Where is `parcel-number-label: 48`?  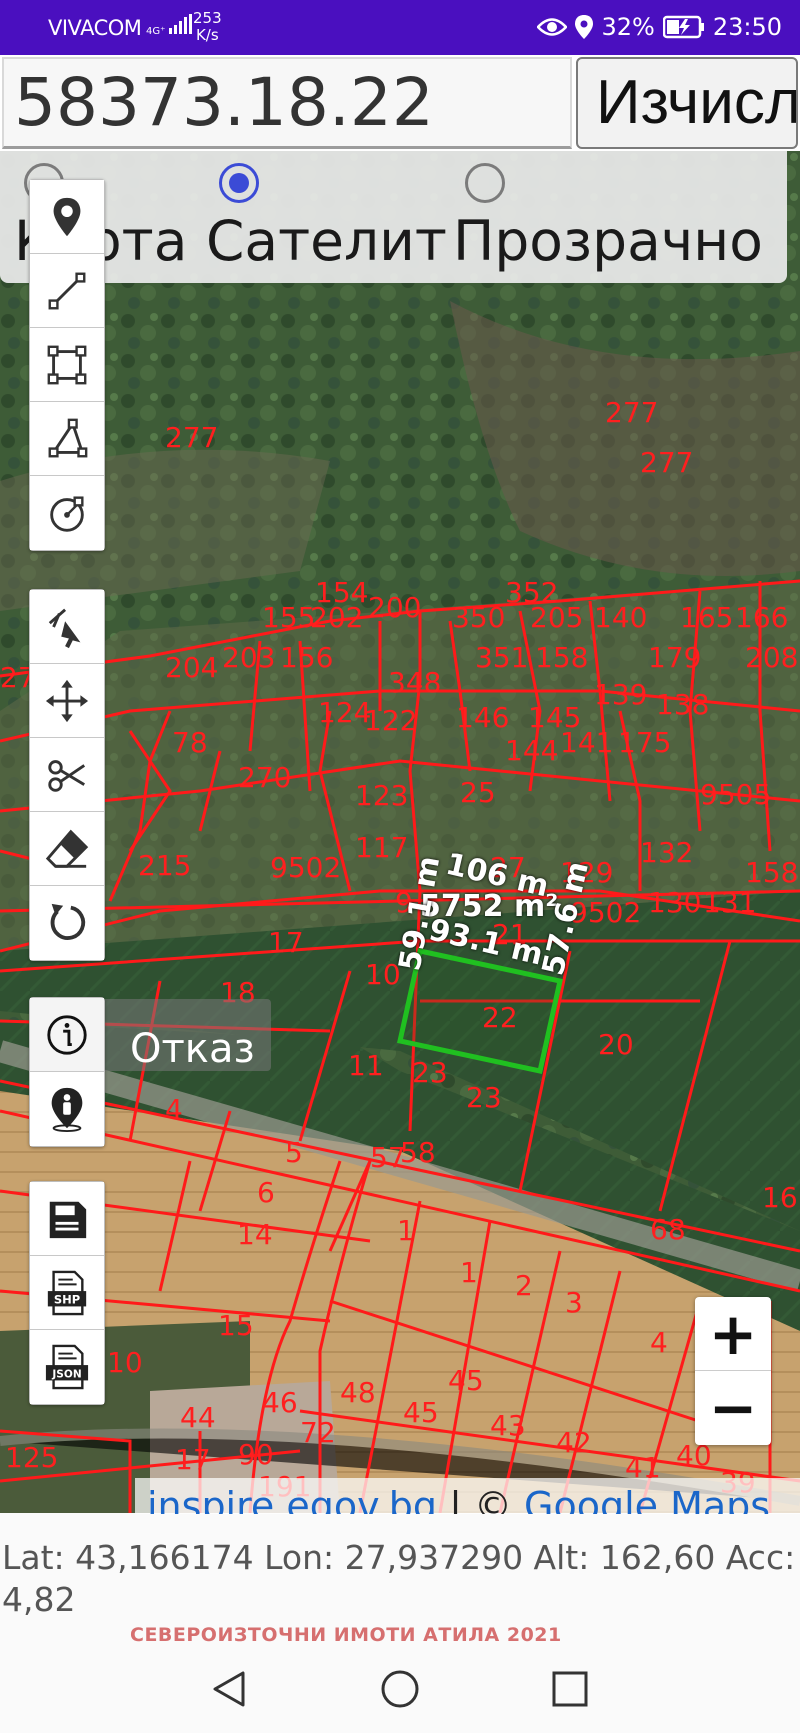 parcel-number-label: 48 is located at coordinates (358, 1392).